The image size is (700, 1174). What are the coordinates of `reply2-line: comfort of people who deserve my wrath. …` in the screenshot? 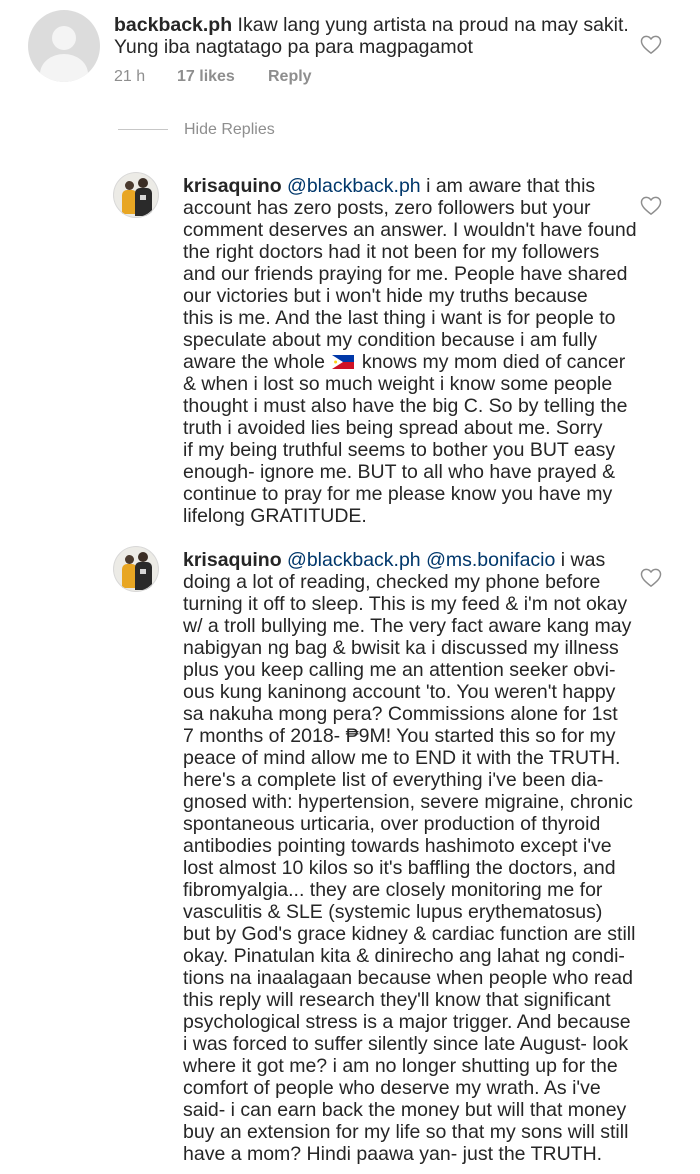 It's located at (392, 1088).